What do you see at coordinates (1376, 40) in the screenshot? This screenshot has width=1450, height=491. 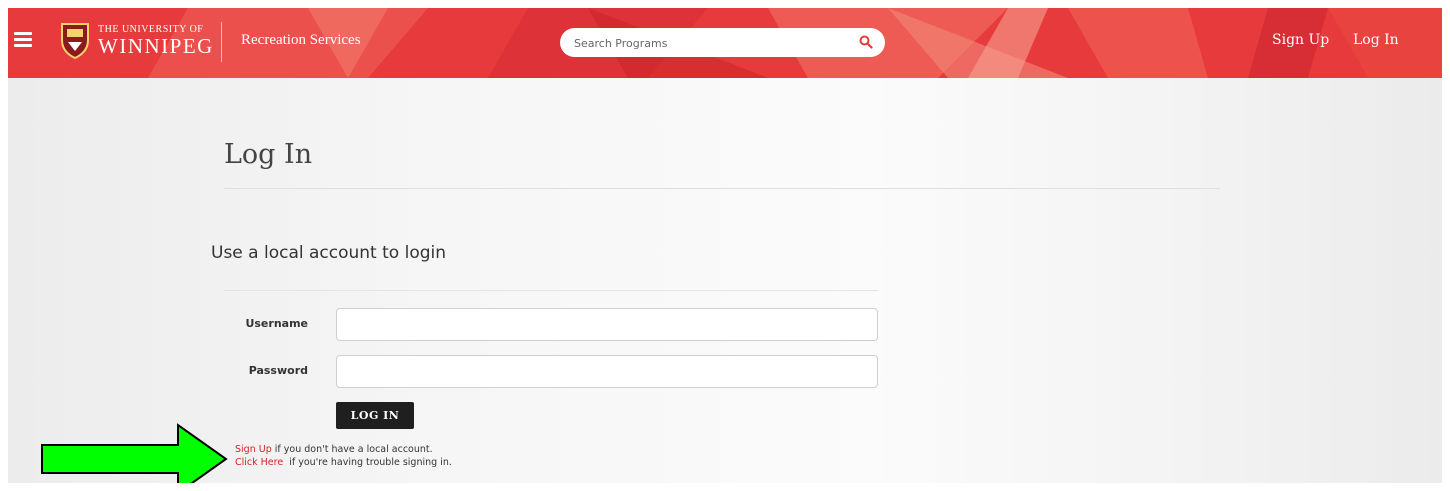 I see `log-in-link: Log In` at bounding box center [1376, 40].